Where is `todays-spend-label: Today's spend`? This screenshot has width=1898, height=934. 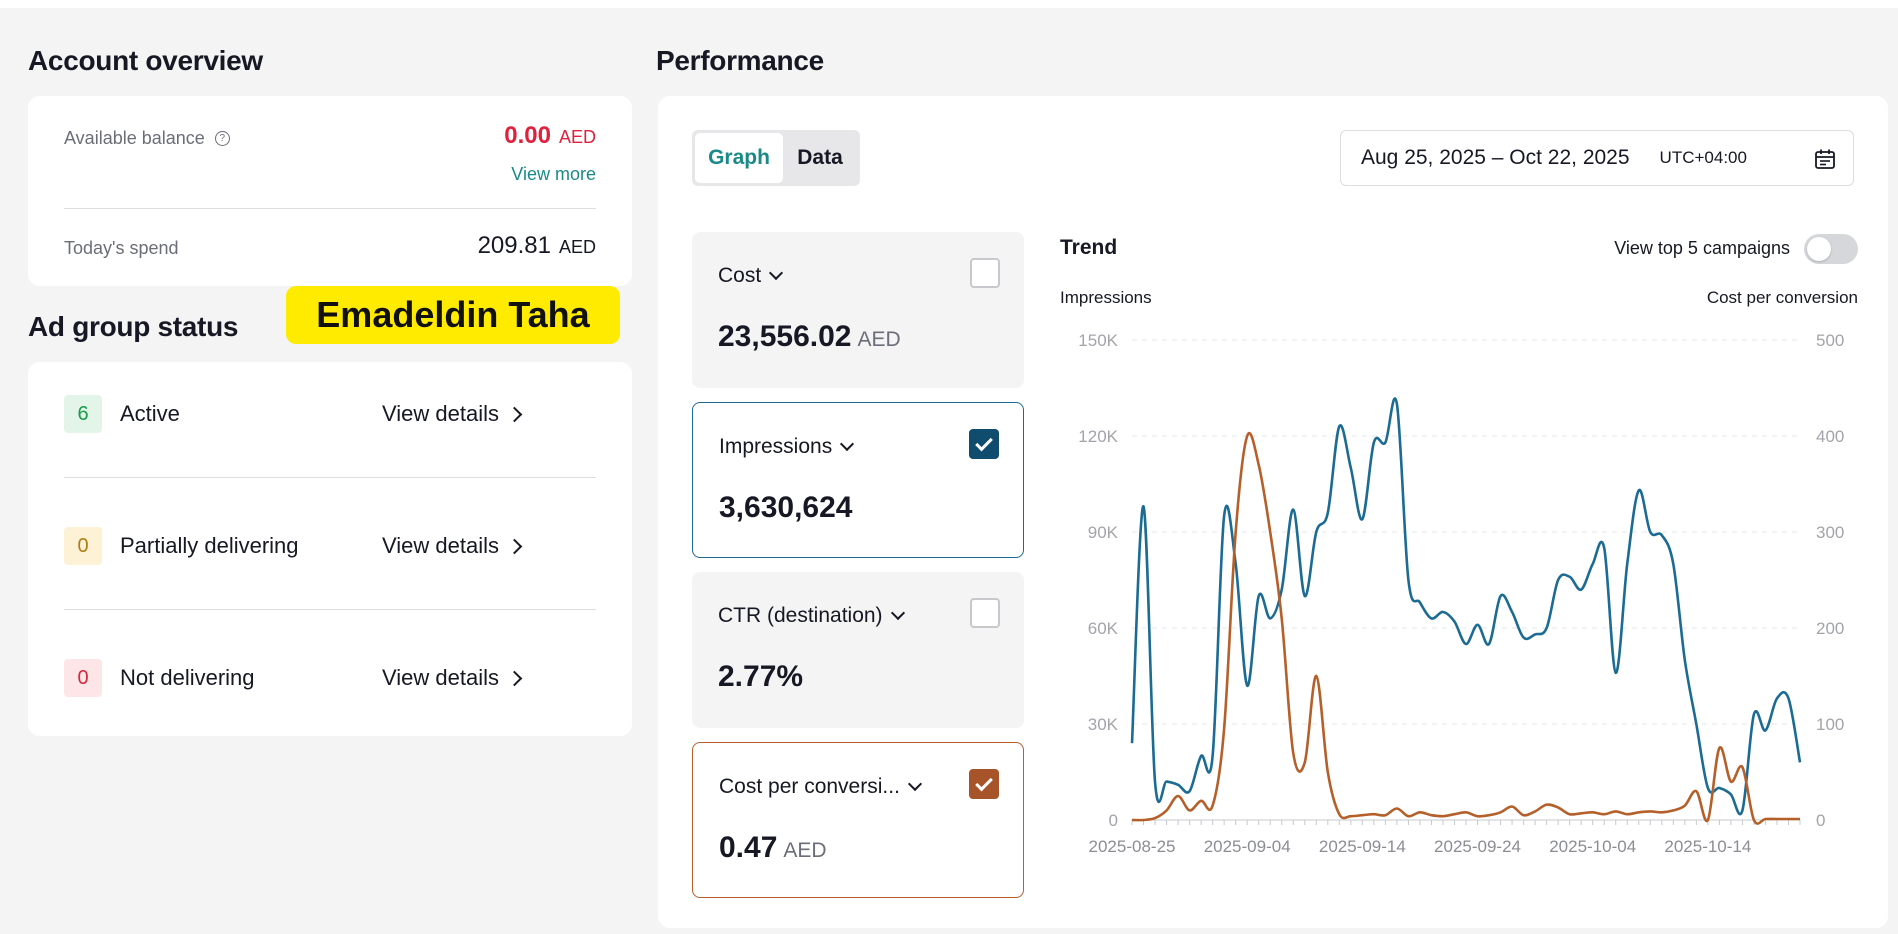
todays-spend-label: Today's spend is located at coordinates (121, 248).